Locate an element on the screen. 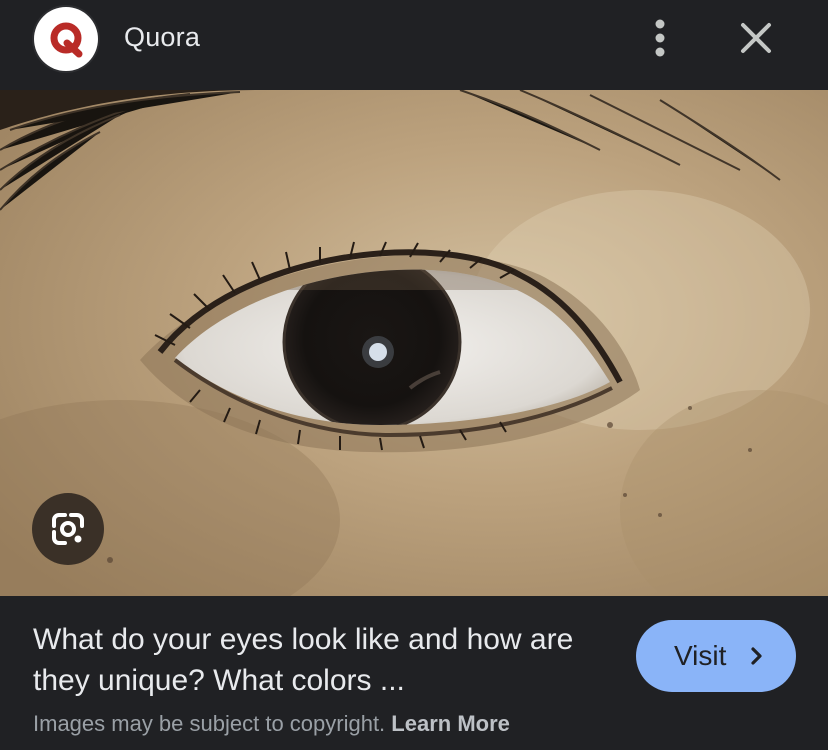  copyright-text: Images may be subject to copyright. is located at coordinates (209, 723).